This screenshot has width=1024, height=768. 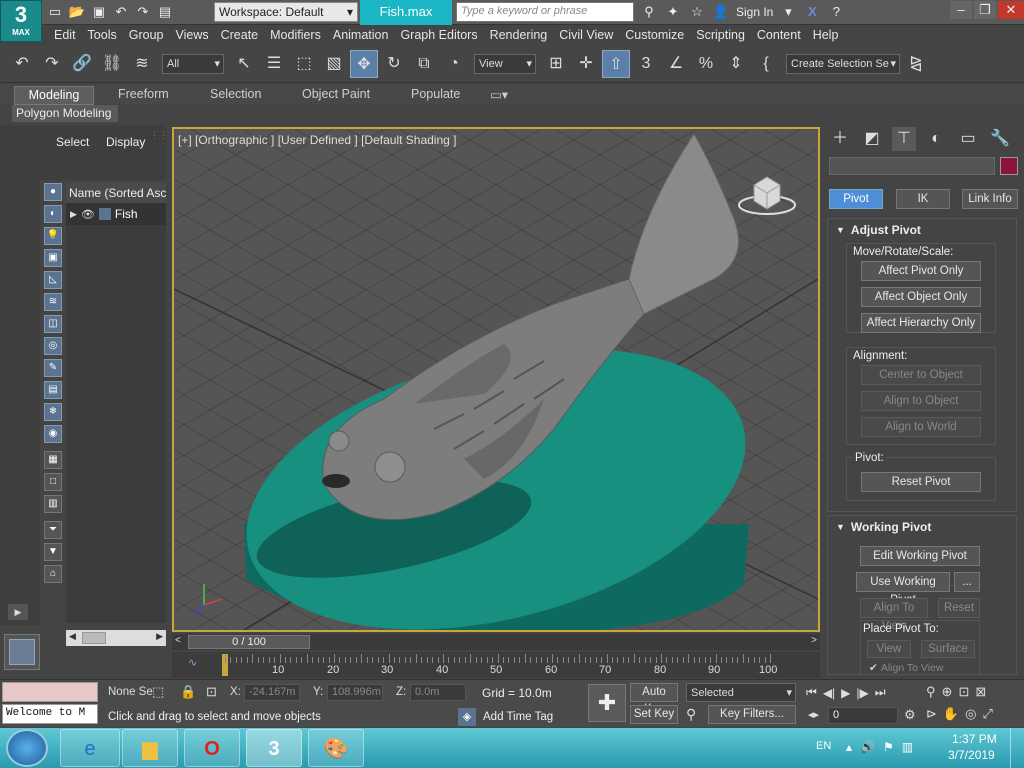 I want to click on viewport-layout-button, so click(x=22, y=652).